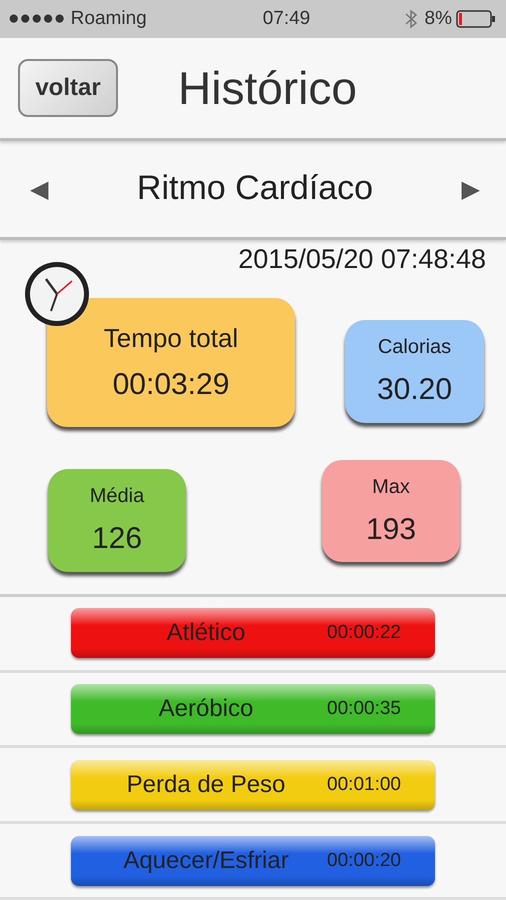 The image size is (506, 900). I want to click on stat-label: Max, so click(391, 487).